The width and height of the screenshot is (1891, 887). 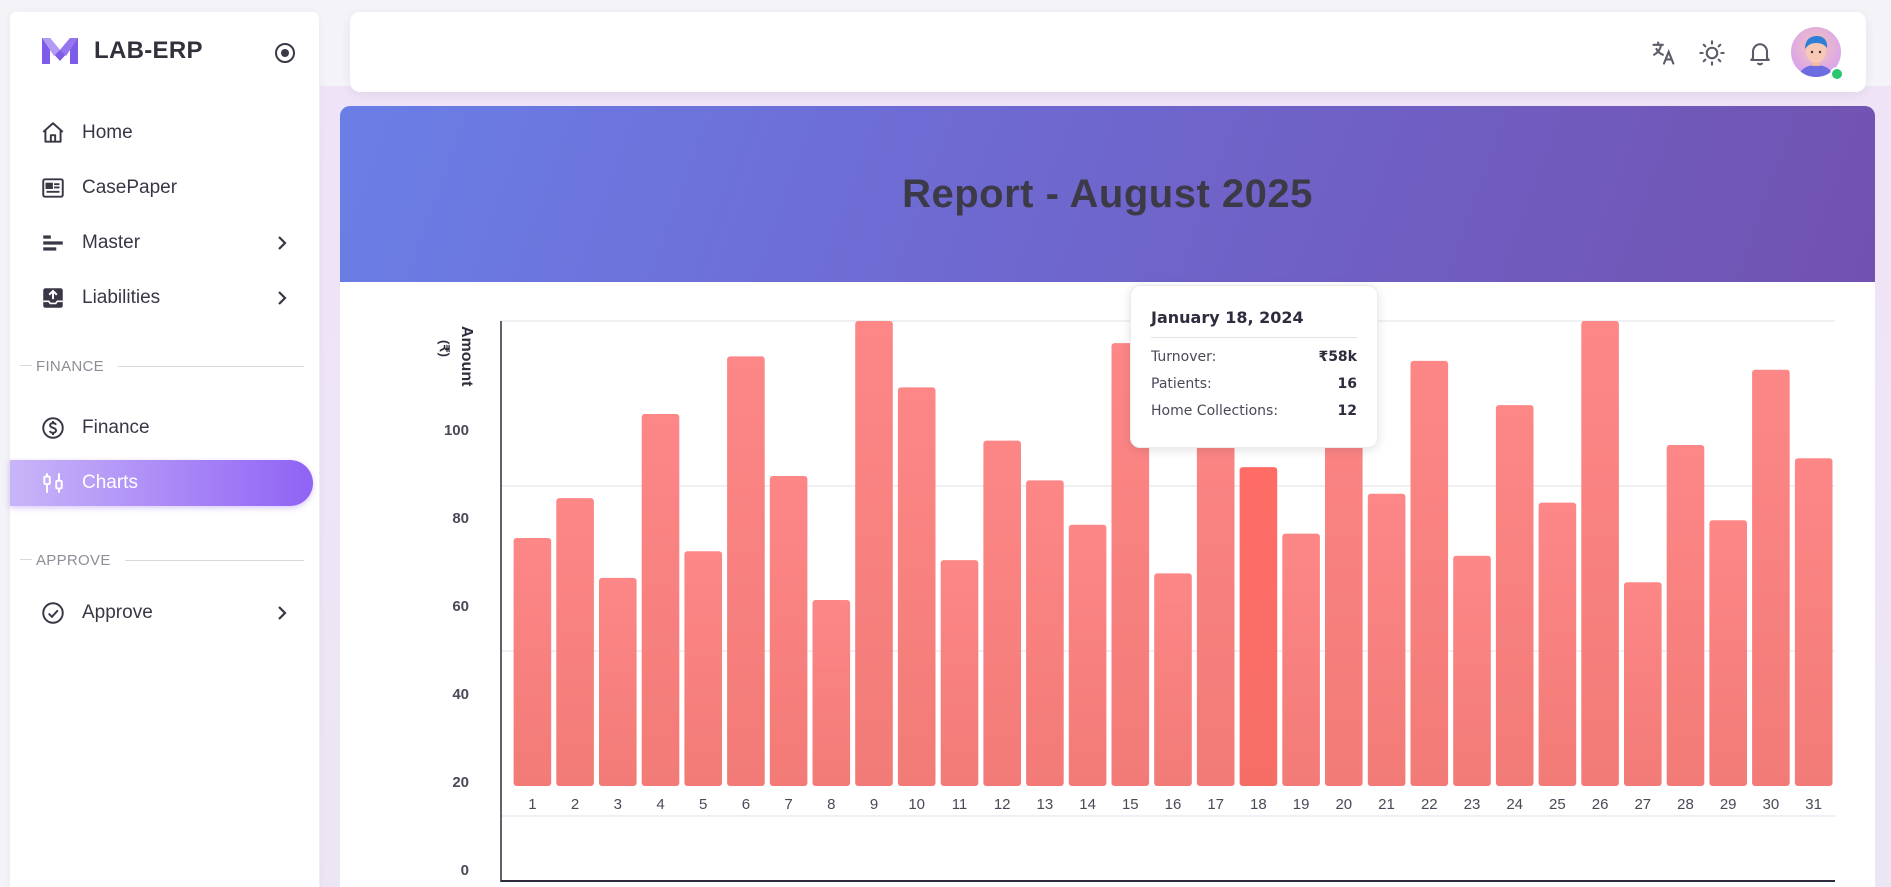 What do you see at coordinates (1254, 384) in the screenshot?
I see `tooltip-row-patients: Patients: 16` at bounding box center [1254, 384].